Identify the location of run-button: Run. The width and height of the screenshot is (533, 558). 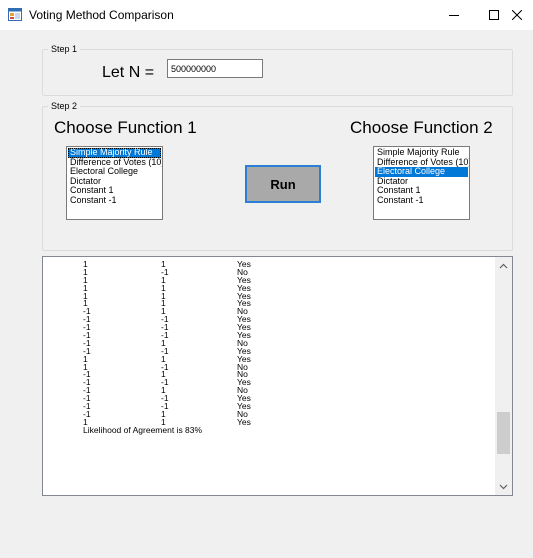
(283, 184).